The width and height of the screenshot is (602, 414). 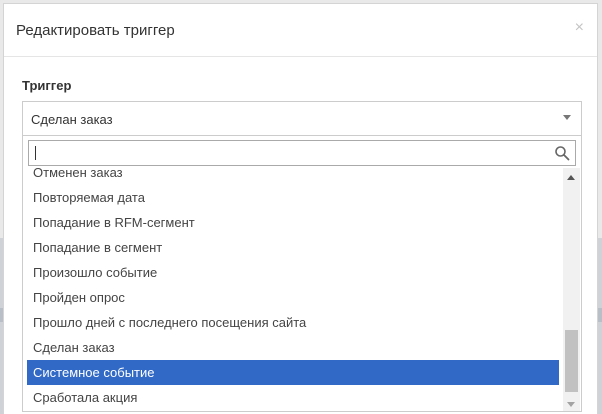 What do you see at coordinates (293, 297) in the screenshot?
I see `dropdown-option: Пройден опрос` at bounding box center [293, 297].